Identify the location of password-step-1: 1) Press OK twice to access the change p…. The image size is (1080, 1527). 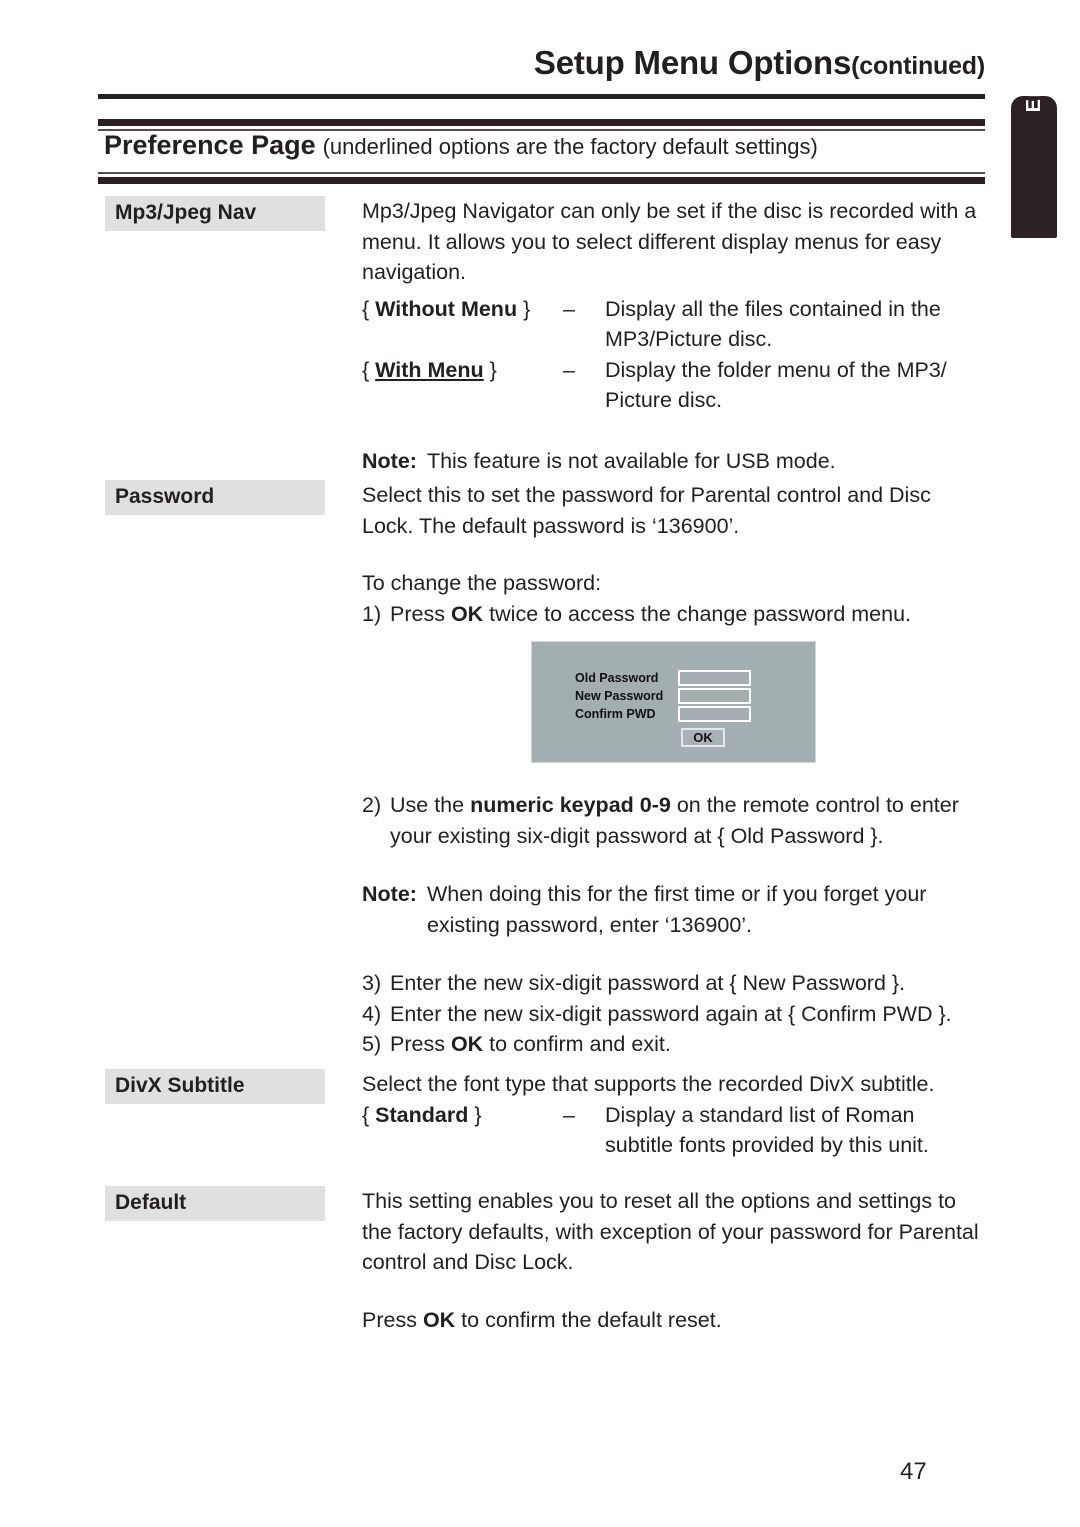
(674, 614).